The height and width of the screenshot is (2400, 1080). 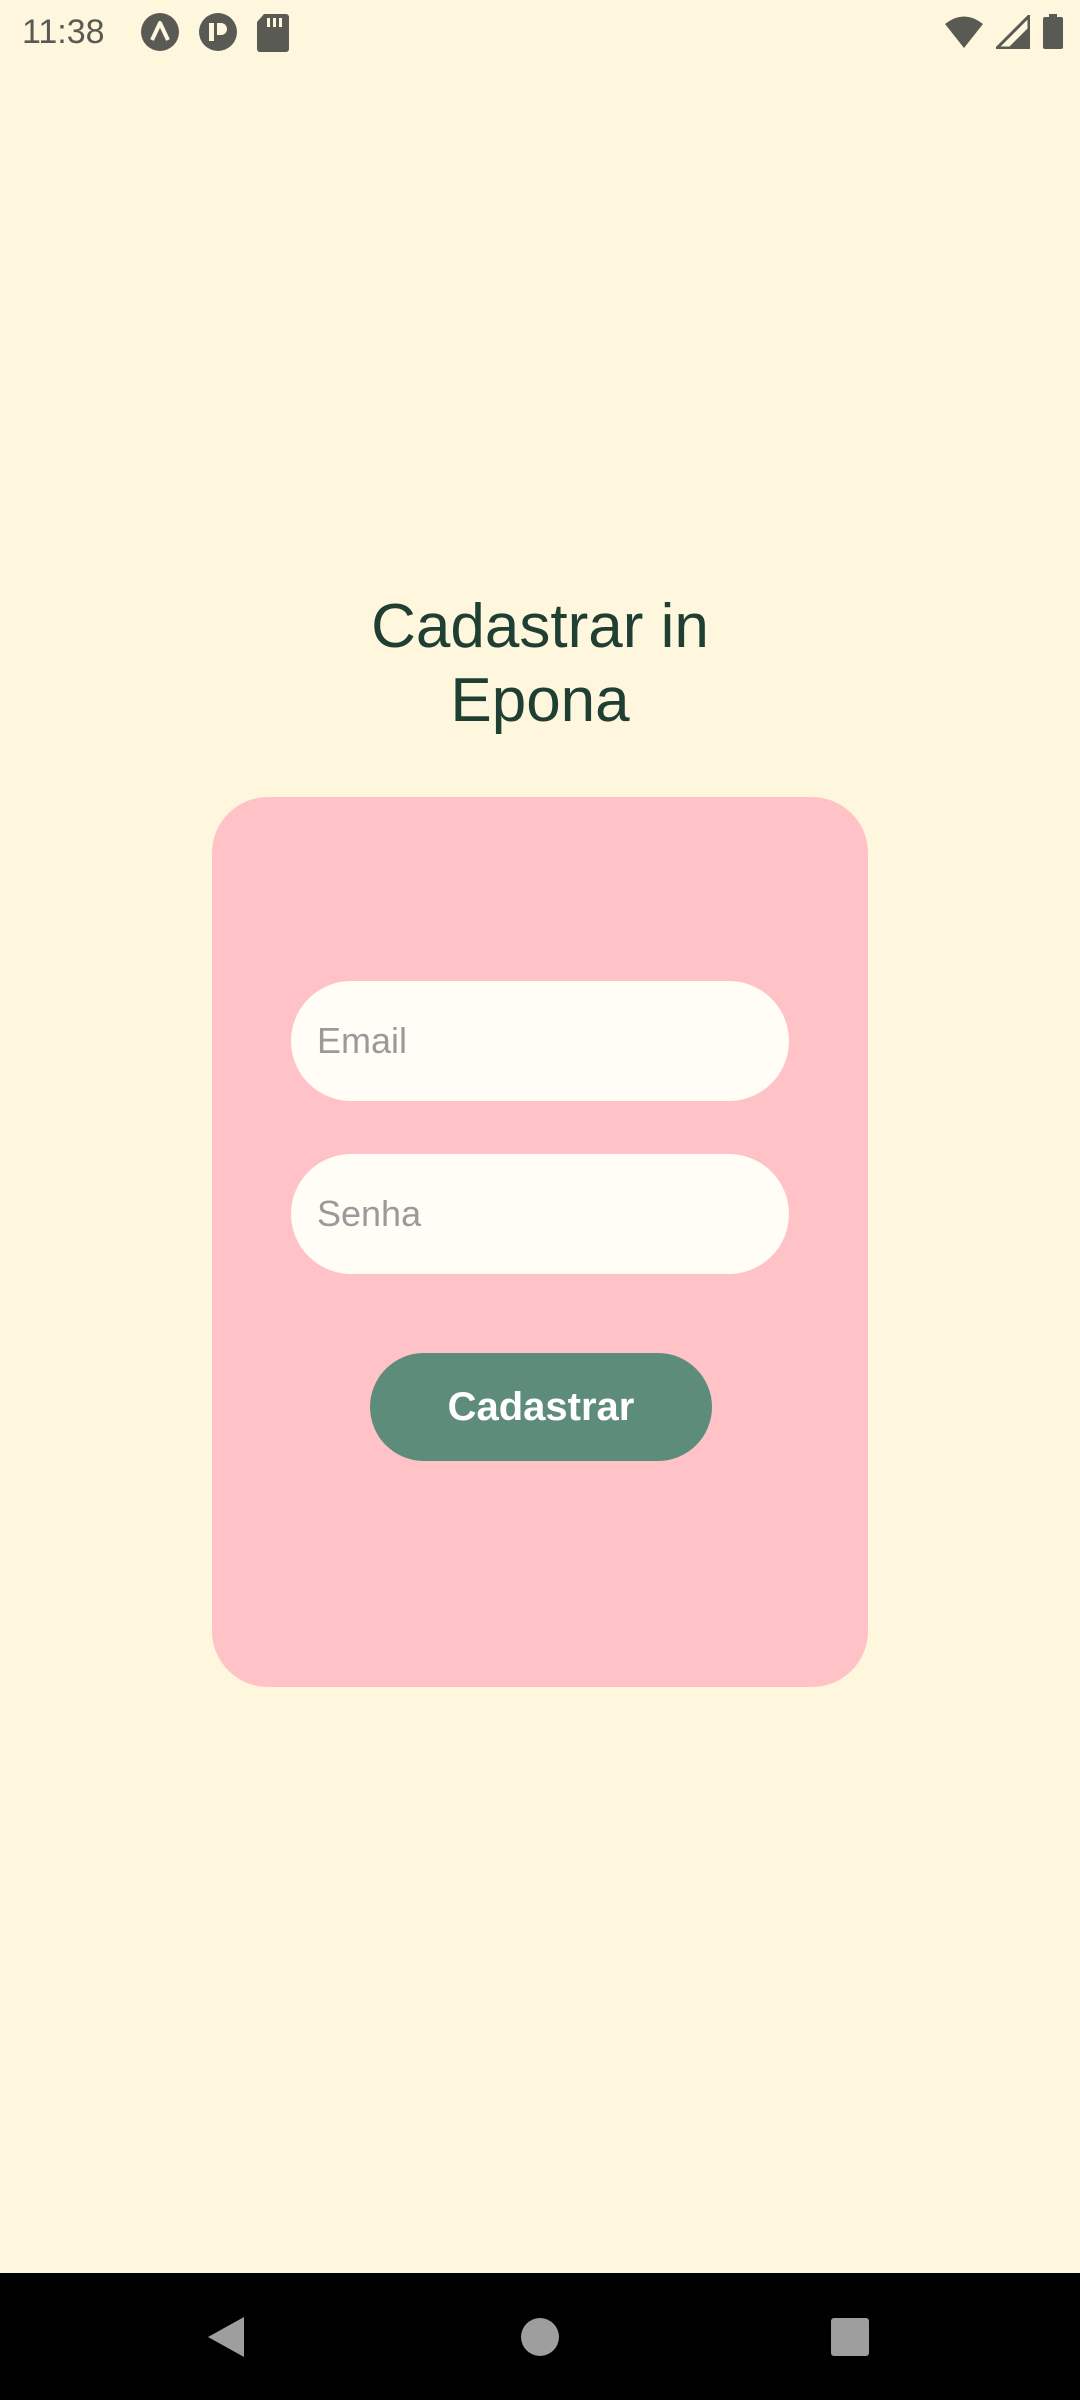 I want to click on status-bar: 11:38, so click(x=540, y=32).